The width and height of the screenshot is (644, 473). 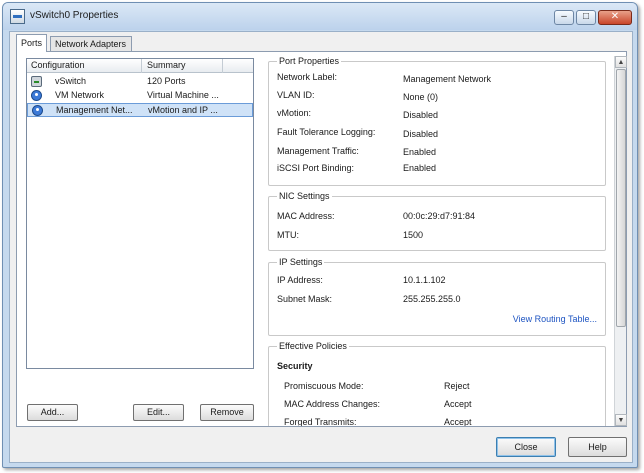 What do you see at coordinates (526, 447) in the screenshot?
I see `close-button: Close` at bounding box center [526, 447].